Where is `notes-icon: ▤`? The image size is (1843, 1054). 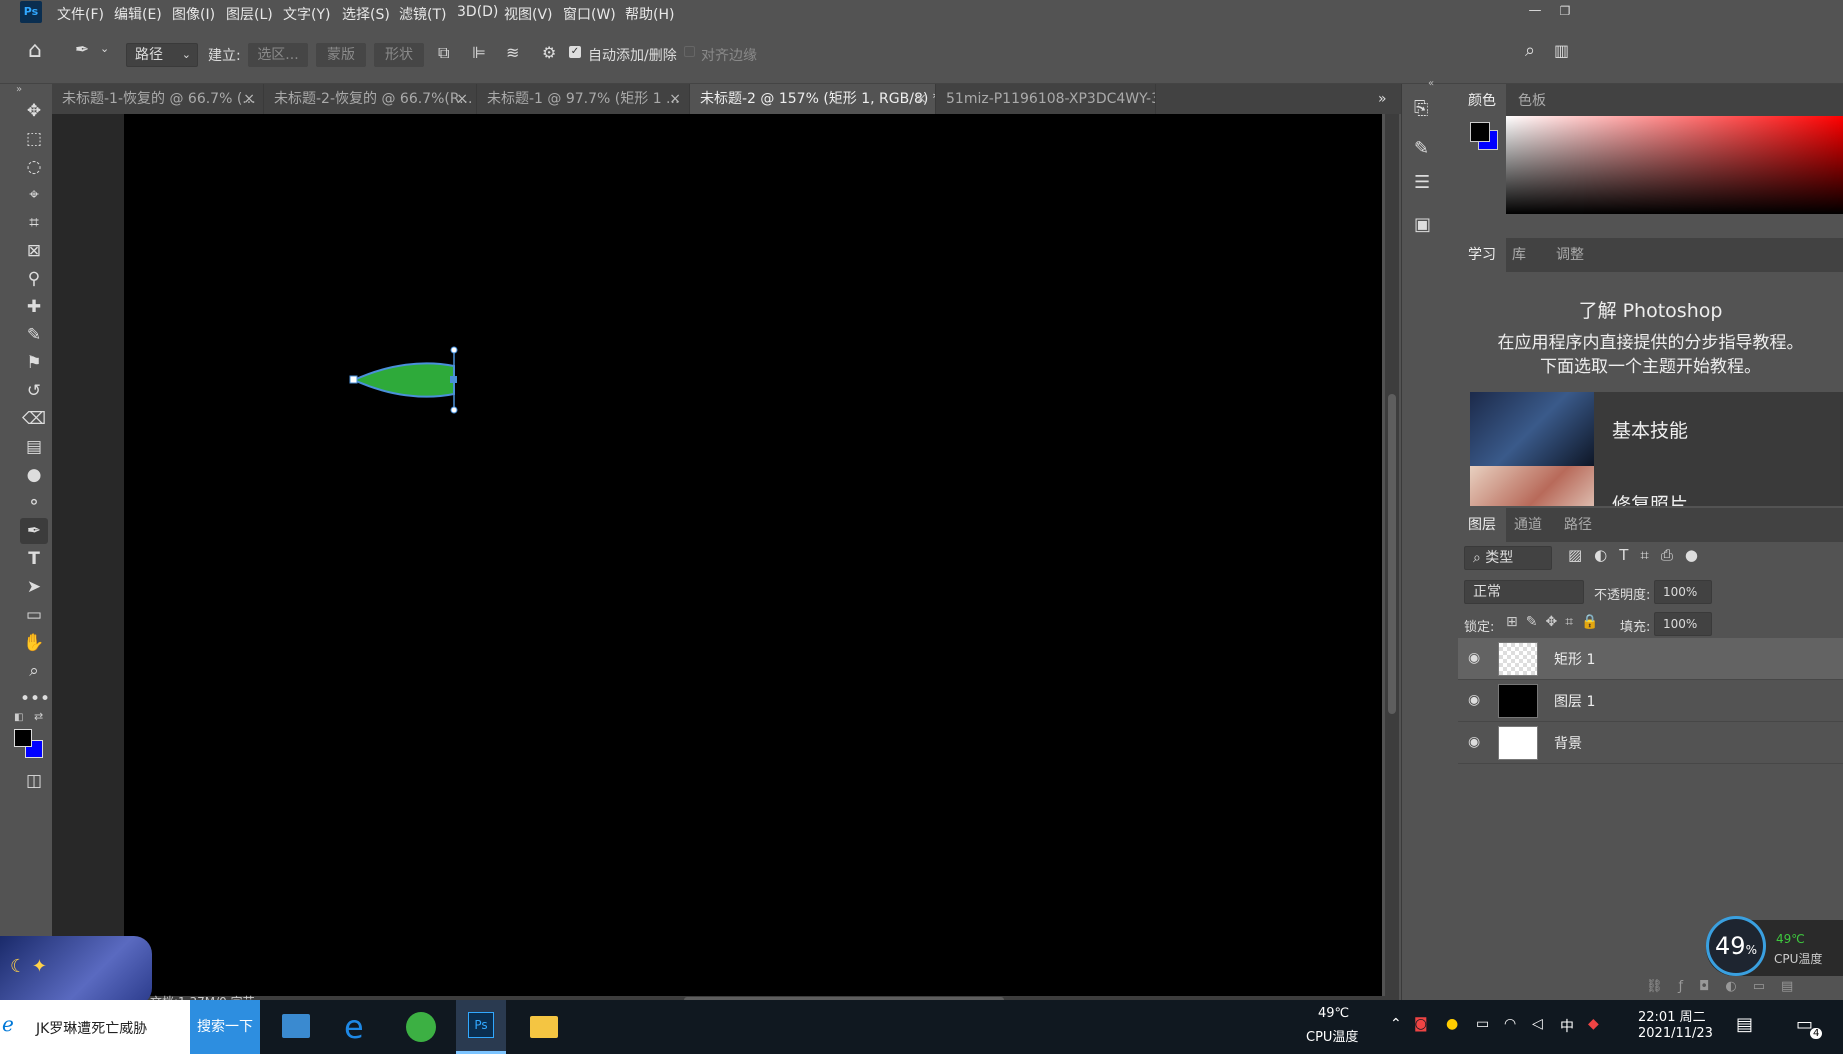
notes-icon: ▤ is located at coordinates (1744, 1024).